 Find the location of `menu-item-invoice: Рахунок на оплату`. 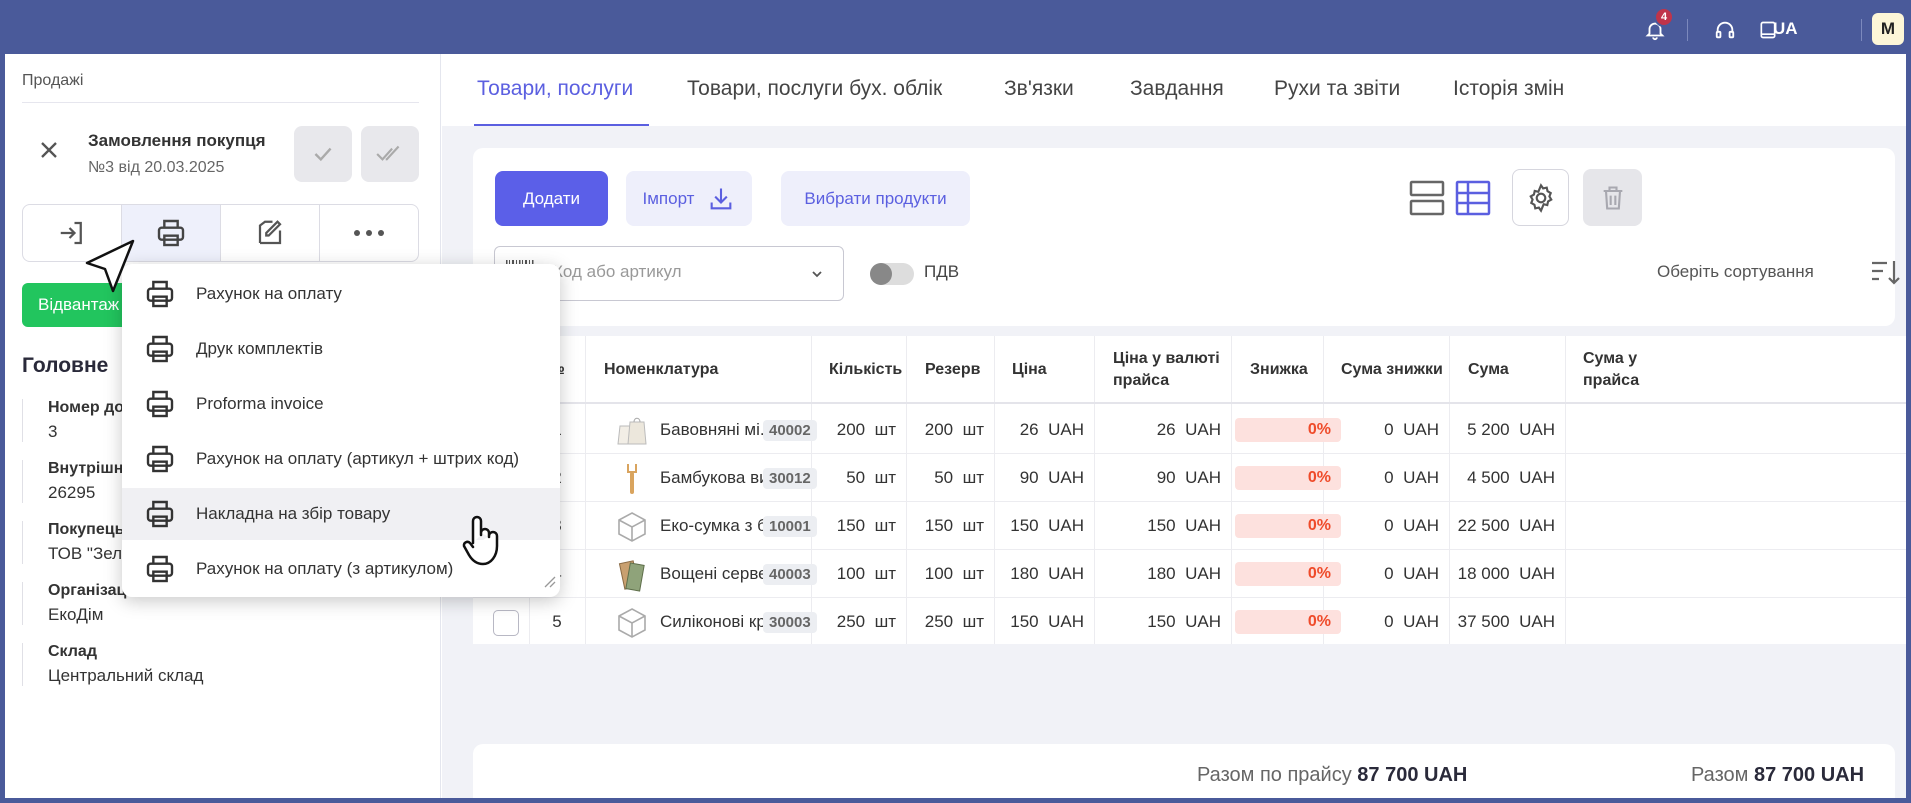

menu-item-invoice: Рахунок на оплату is located at coordinates (341, 294).